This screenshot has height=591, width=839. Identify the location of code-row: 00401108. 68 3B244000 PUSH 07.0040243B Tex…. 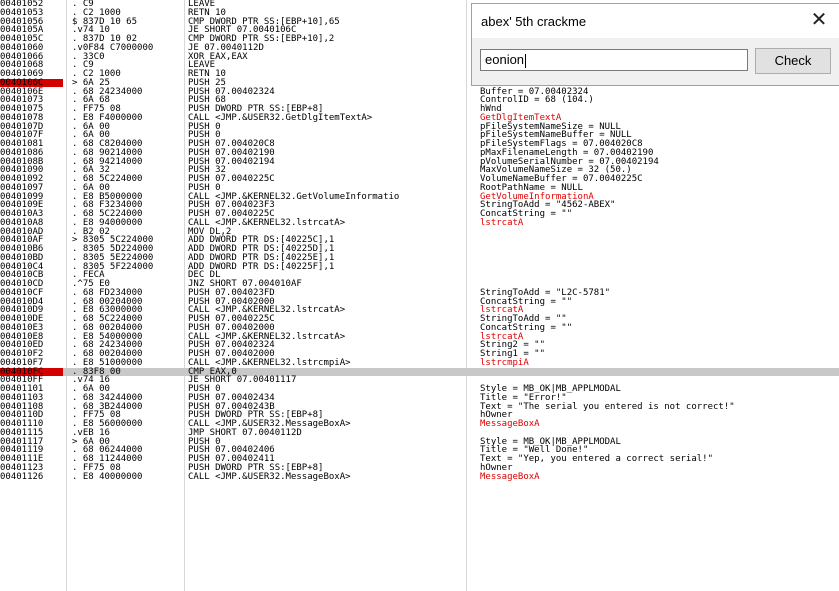
(419, 406).